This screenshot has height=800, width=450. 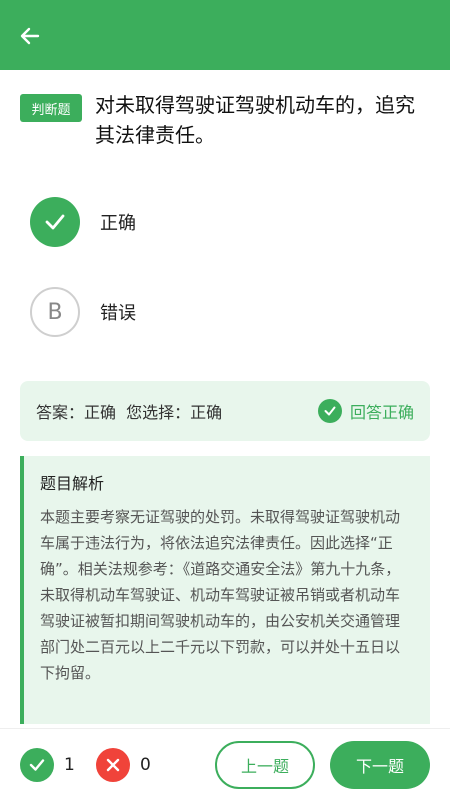 What do you see at coordinates (380, 765) in the screenshot?
I see `next-question-button: 下一题` at bounding box center [380, 765].